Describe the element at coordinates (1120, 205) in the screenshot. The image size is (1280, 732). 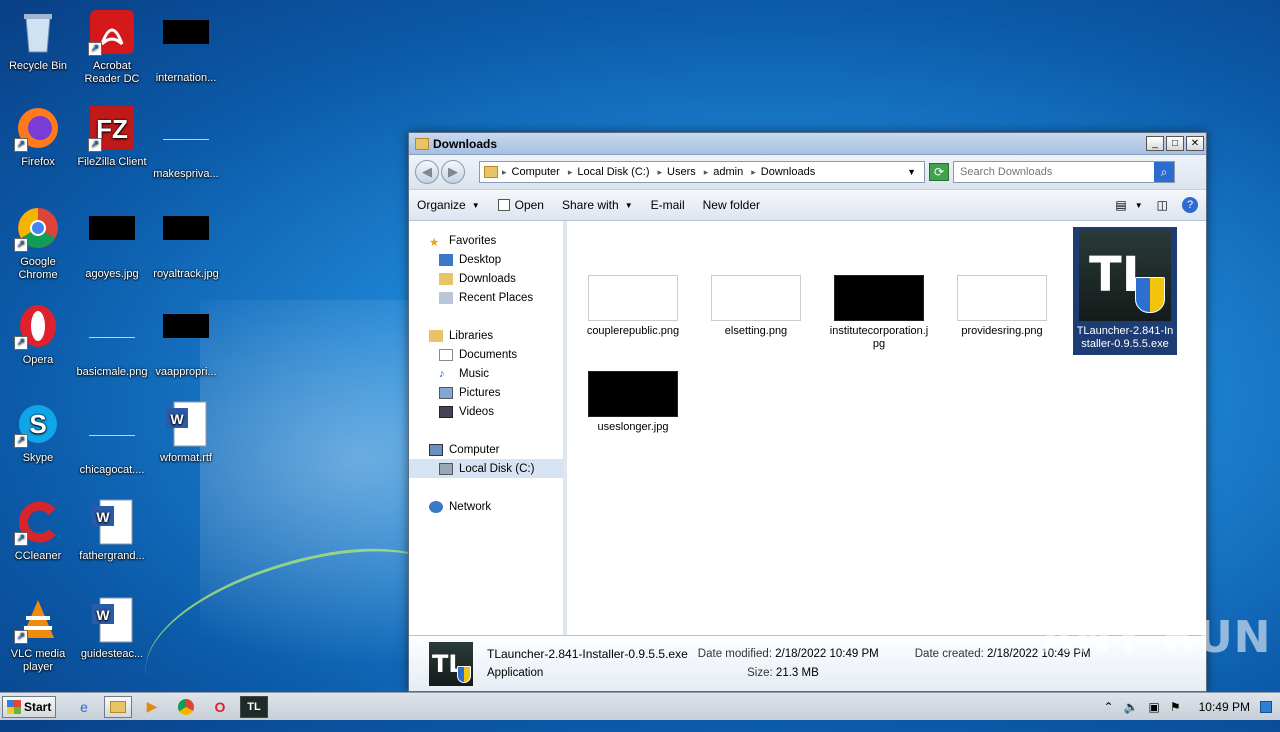
I see `view-options-icon: ▤` at that location.